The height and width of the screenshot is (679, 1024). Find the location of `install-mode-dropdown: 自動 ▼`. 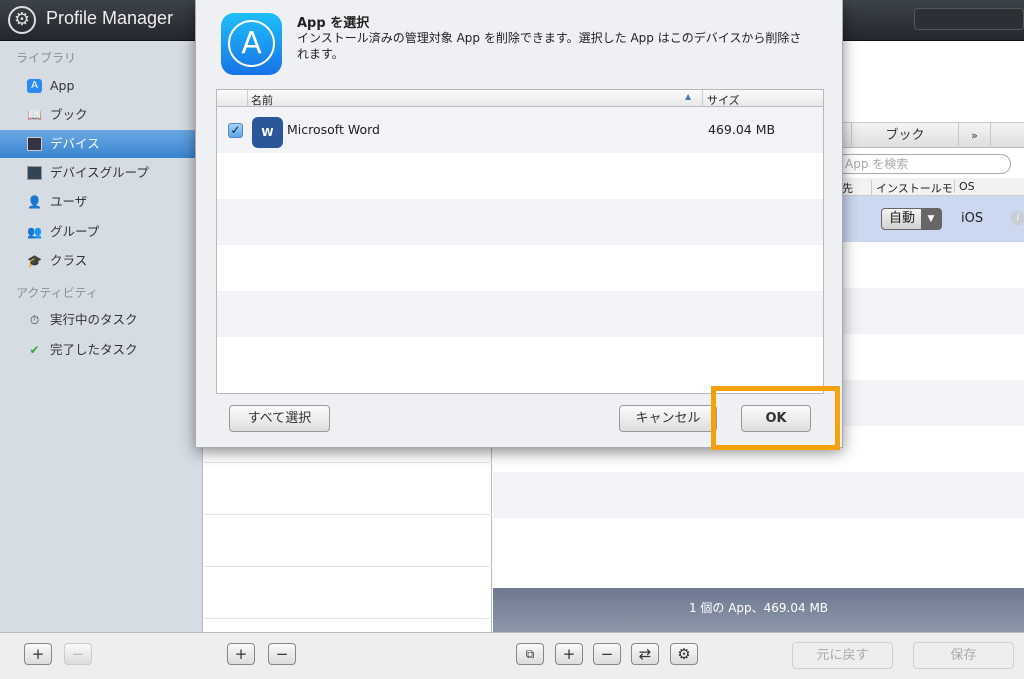

install-mode-dropdown: 自動 ▼ is located at coordinates (911, 219).